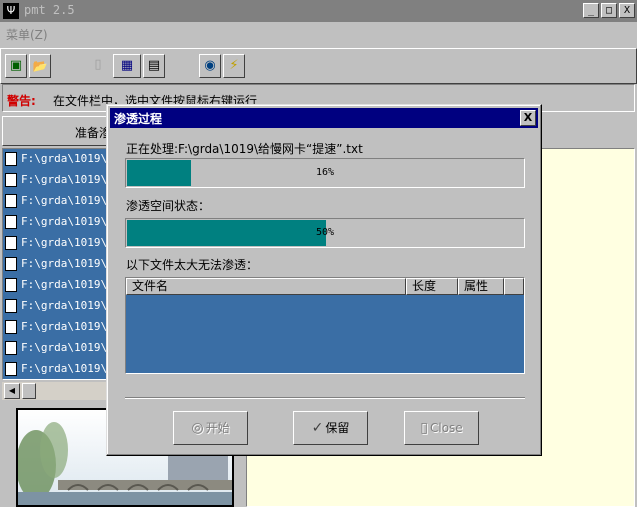  Describe the element at coordinates (70, 263) in the screenshot. I see `file-path: F:\grda\1019\宽` at that location.